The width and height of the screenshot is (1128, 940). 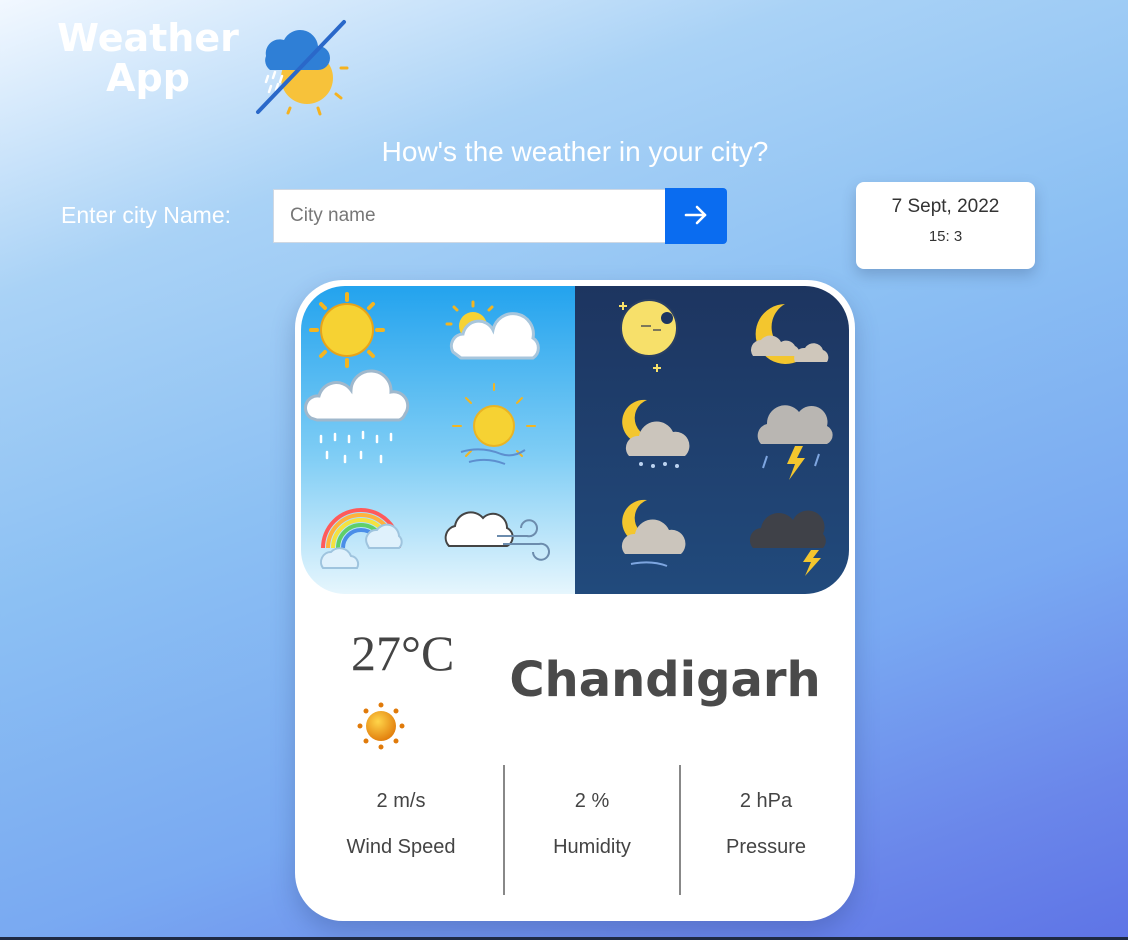 I want to click on city-input-label: Enter city Name:, so click(x=146, y=215).